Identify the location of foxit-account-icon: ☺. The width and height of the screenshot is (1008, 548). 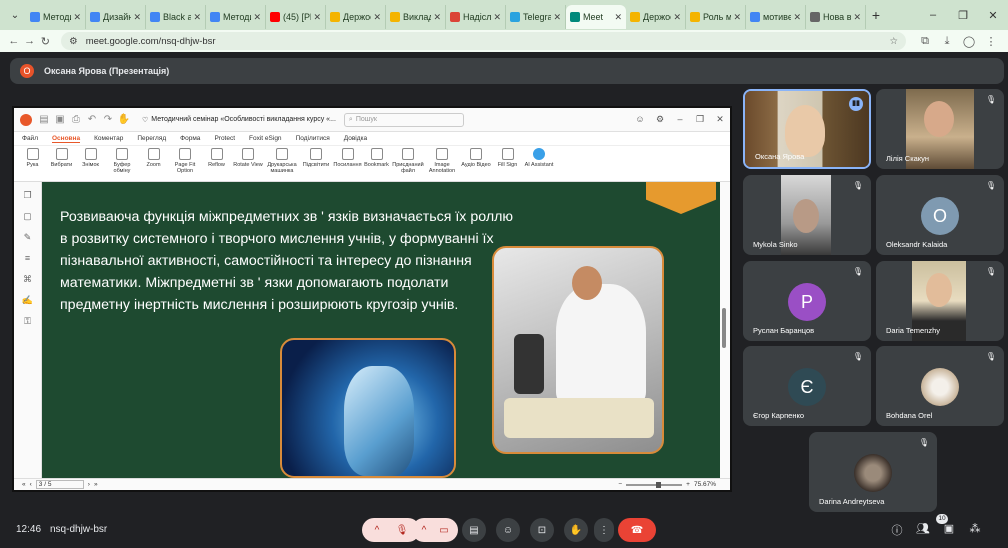
(640, 119).